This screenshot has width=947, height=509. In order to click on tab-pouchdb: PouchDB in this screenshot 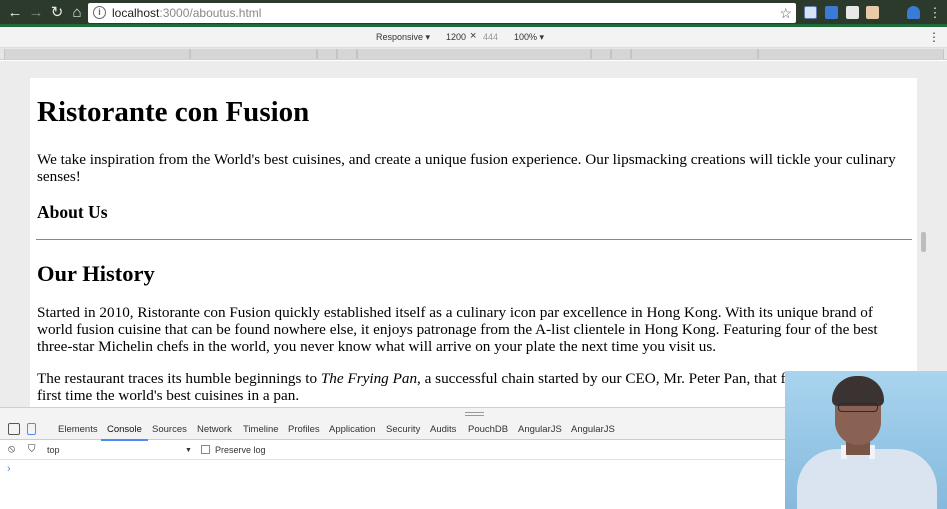, I will do `click(488, 429)`.